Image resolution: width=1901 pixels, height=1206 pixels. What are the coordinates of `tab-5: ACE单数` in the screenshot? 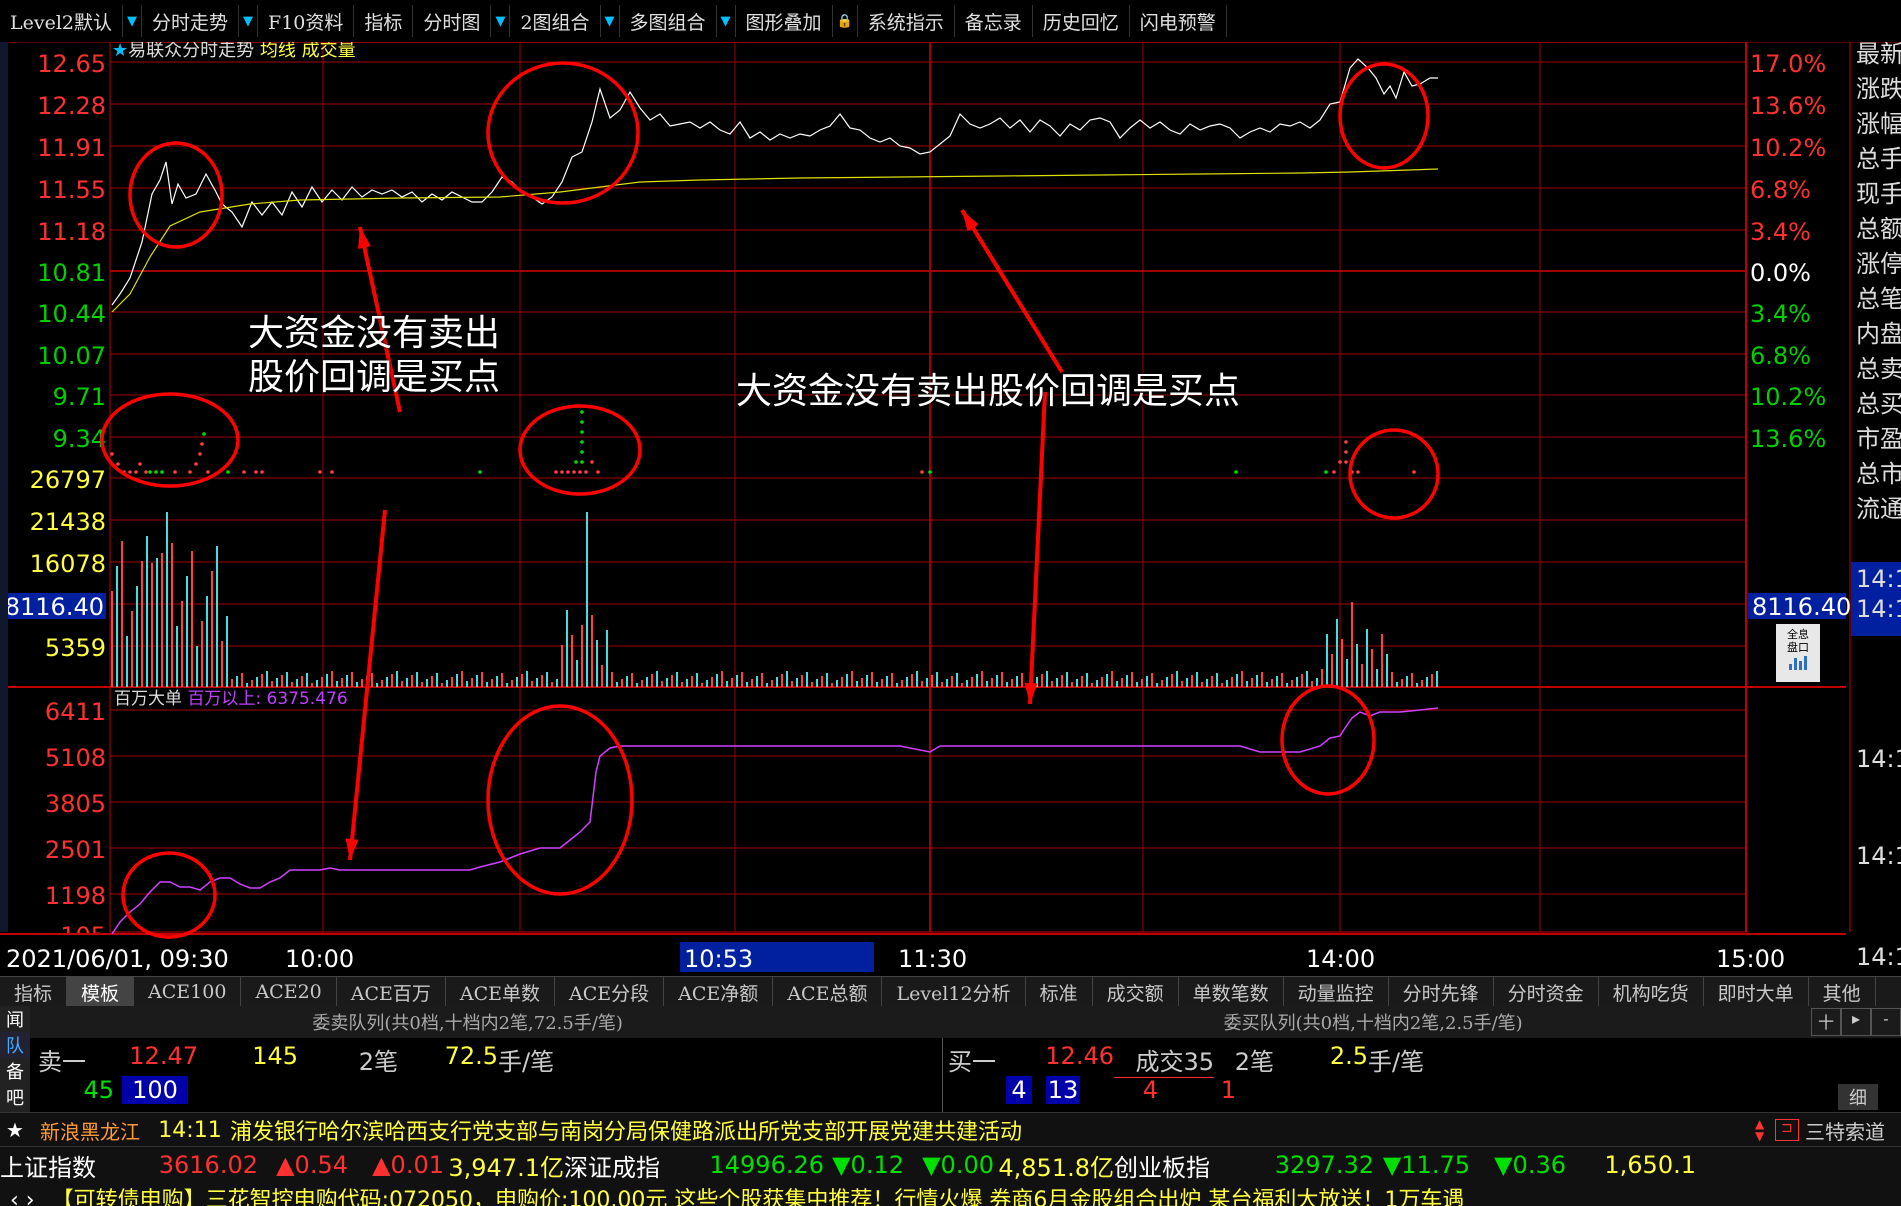 It's located at (501, 992).